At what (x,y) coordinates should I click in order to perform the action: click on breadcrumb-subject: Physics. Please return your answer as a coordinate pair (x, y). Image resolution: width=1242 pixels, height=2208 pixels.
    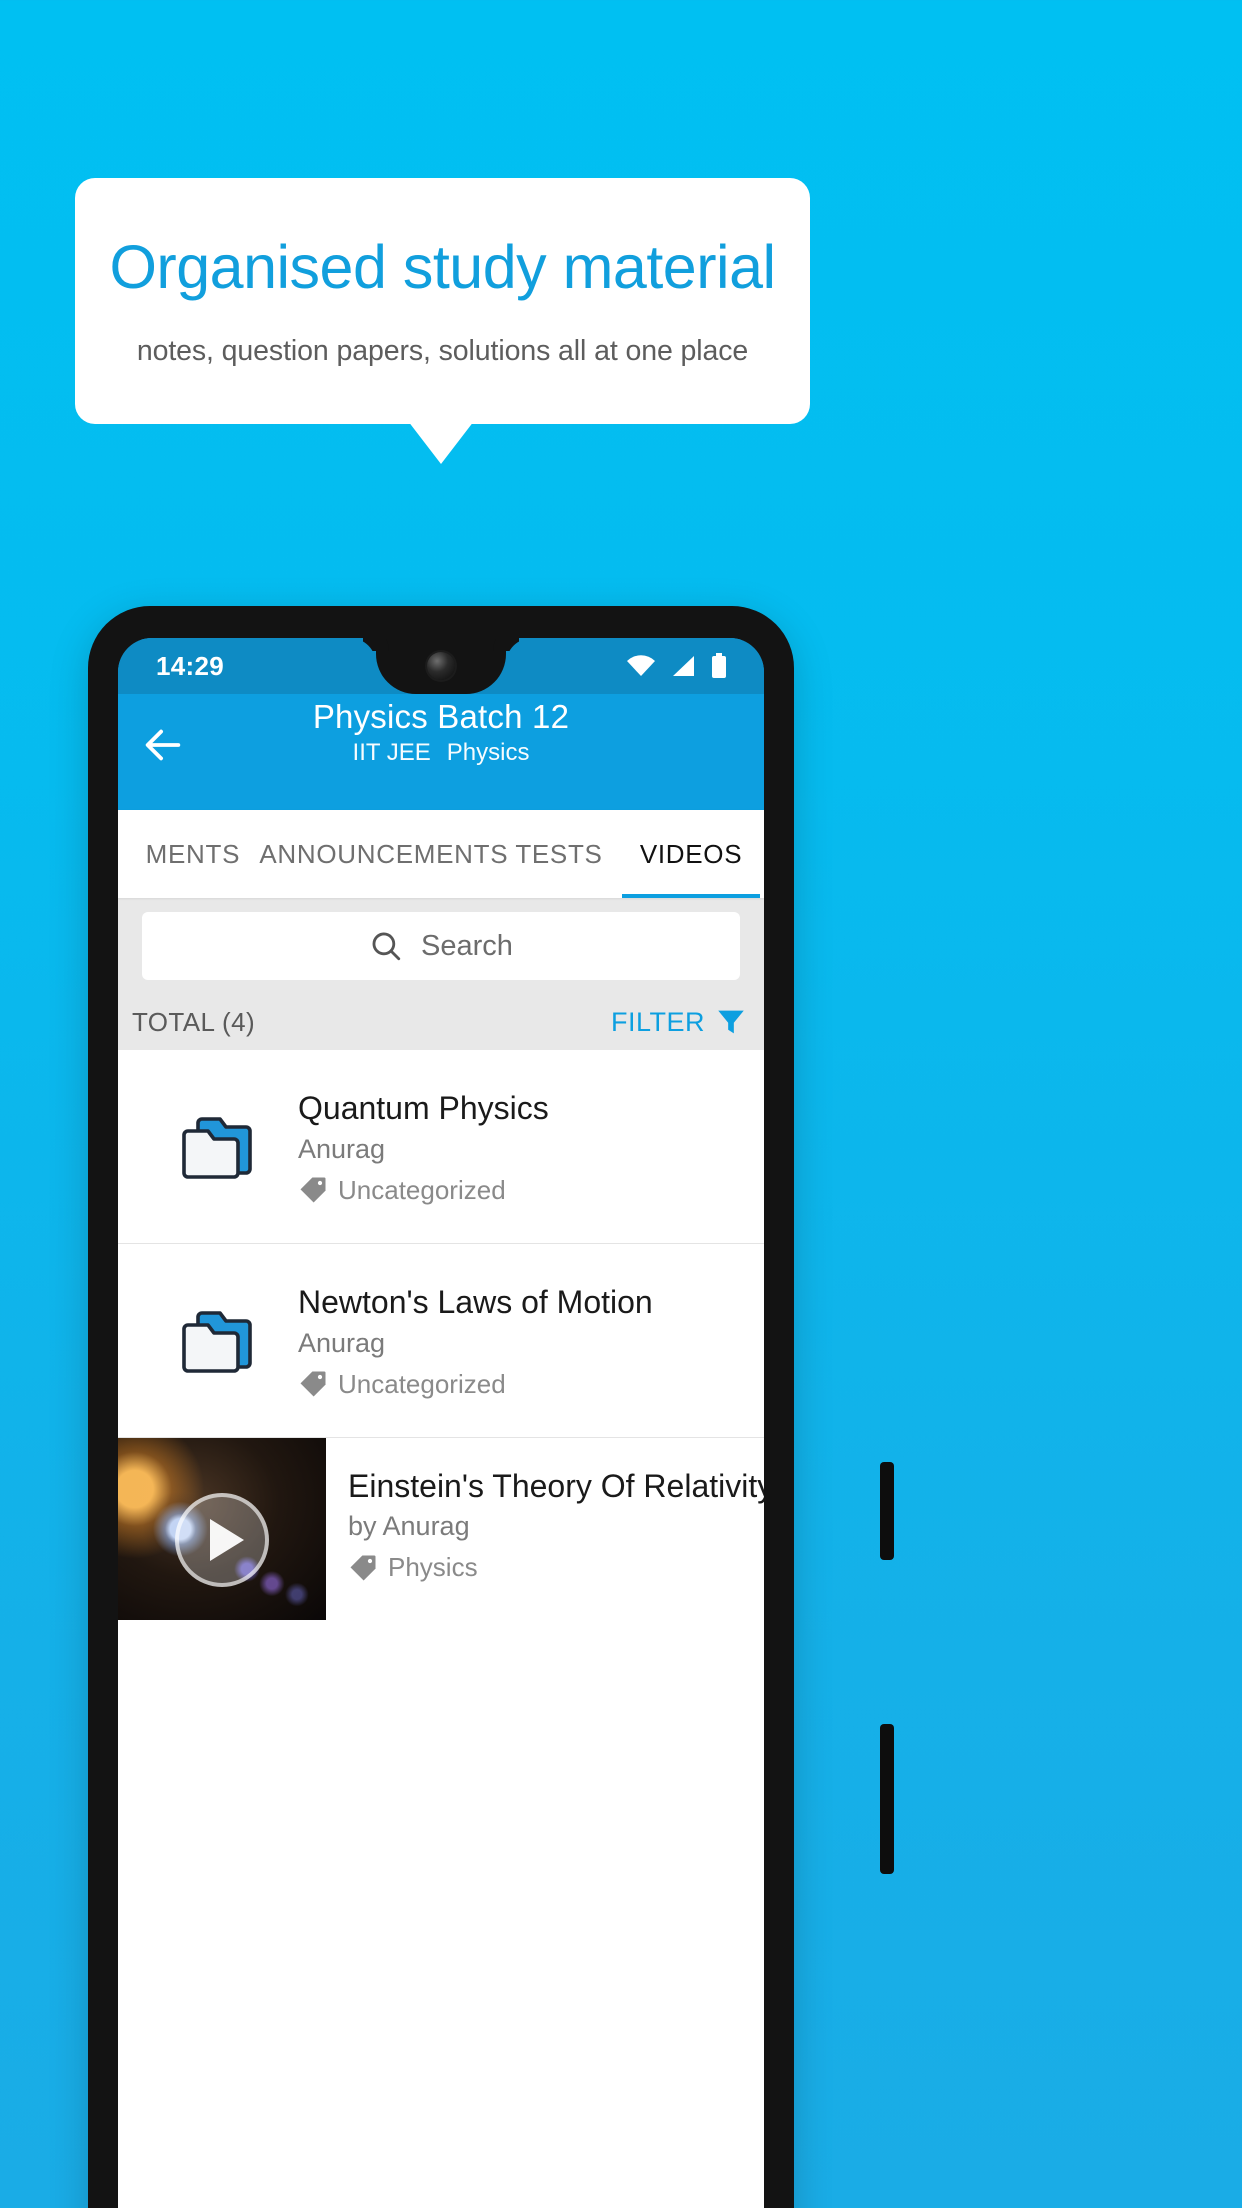
    Looking at the image, I should click on (488, 752).